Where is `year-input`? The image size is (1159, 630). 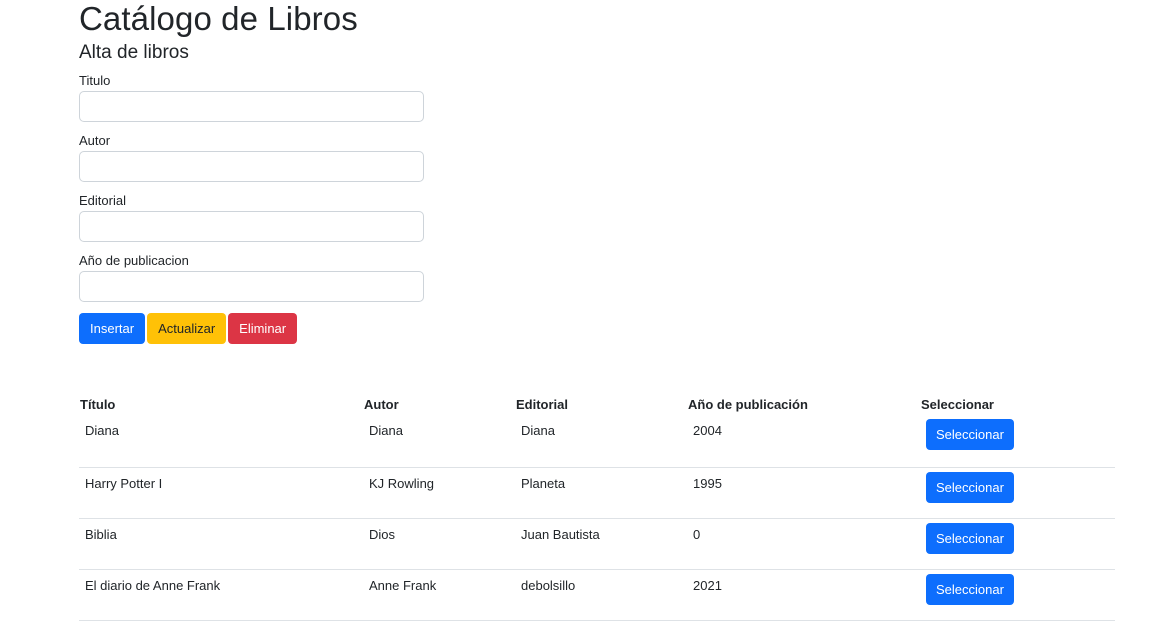 year-input is located at coordinates (251, 286).